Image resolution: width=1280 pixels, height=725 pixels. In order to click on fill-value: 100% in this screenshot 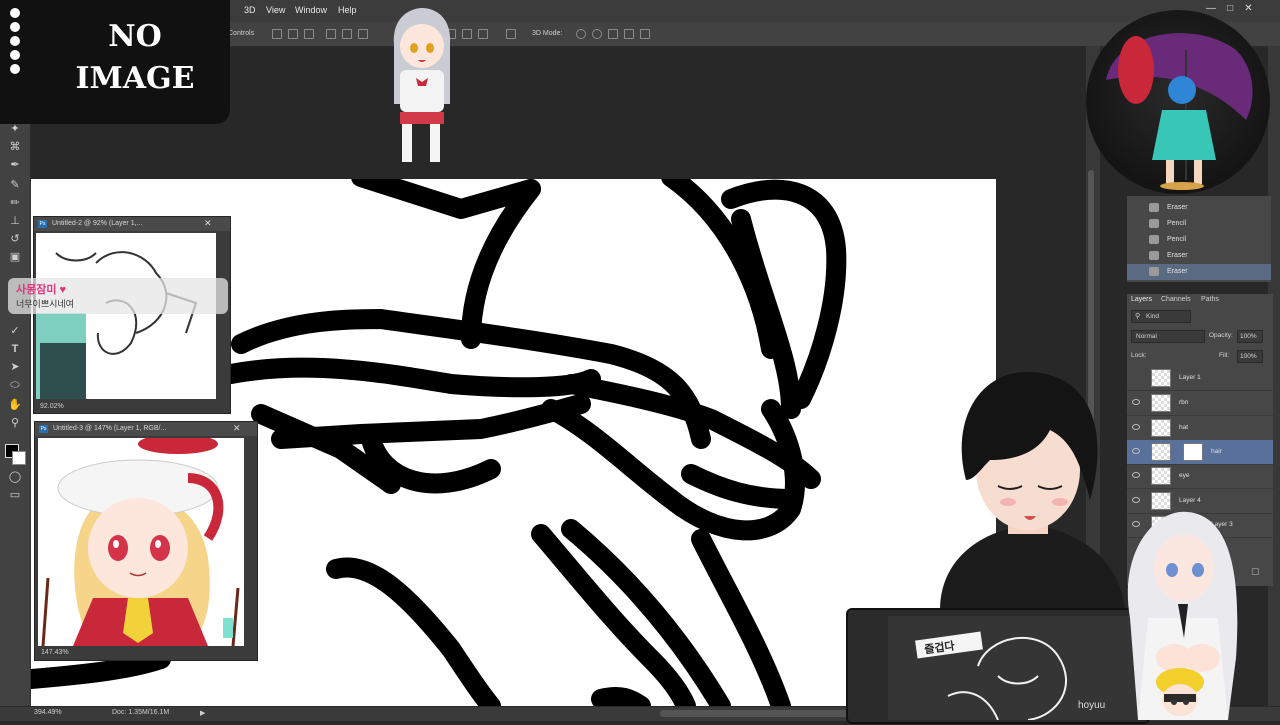, I will do `click(1248, 356)`.